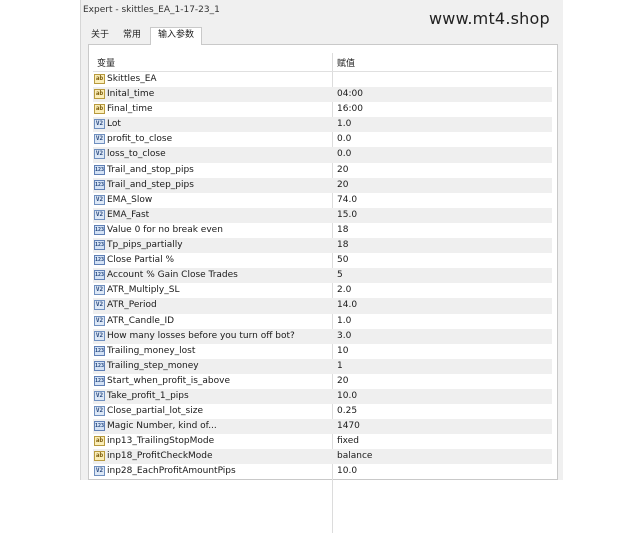 This screenshot has width=640, height=533. What do you see at coordinates (344, 336) in the screenshot?
I see `parameter-value: 3.0` at bounding box center [344, 336].